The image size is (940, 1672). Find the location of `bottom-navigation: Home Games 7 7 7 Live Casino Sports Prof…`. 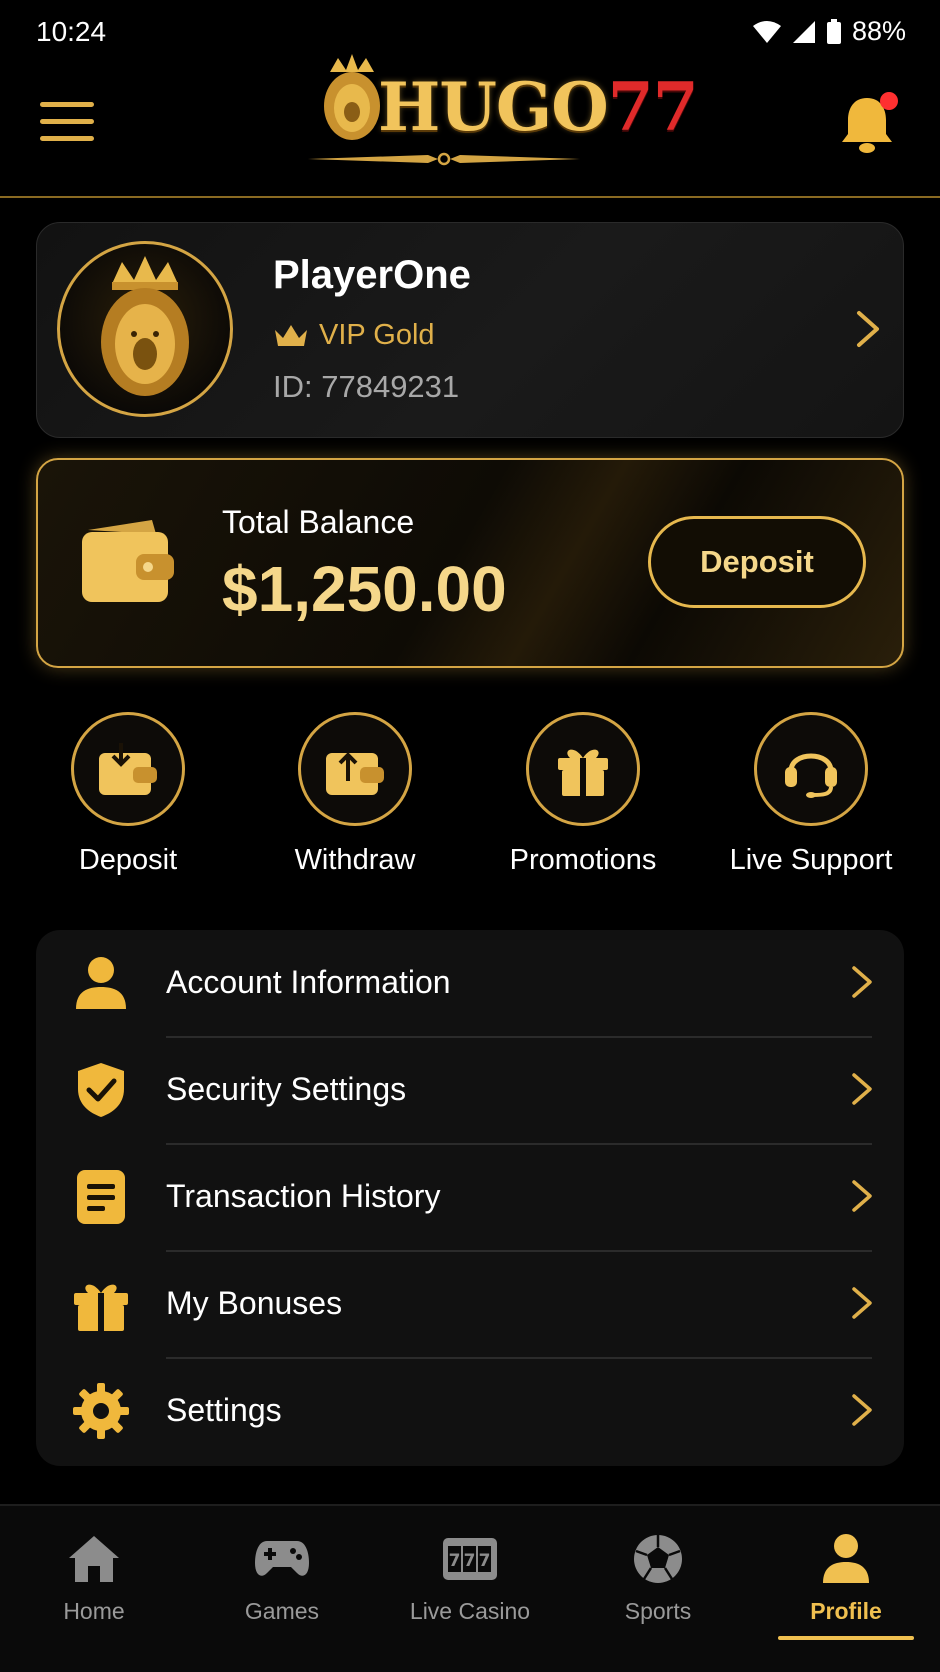

bottom-navigation: Home Games 7 7 7 Live Casino Sports Prof… is located at coordinates (470, 1588).